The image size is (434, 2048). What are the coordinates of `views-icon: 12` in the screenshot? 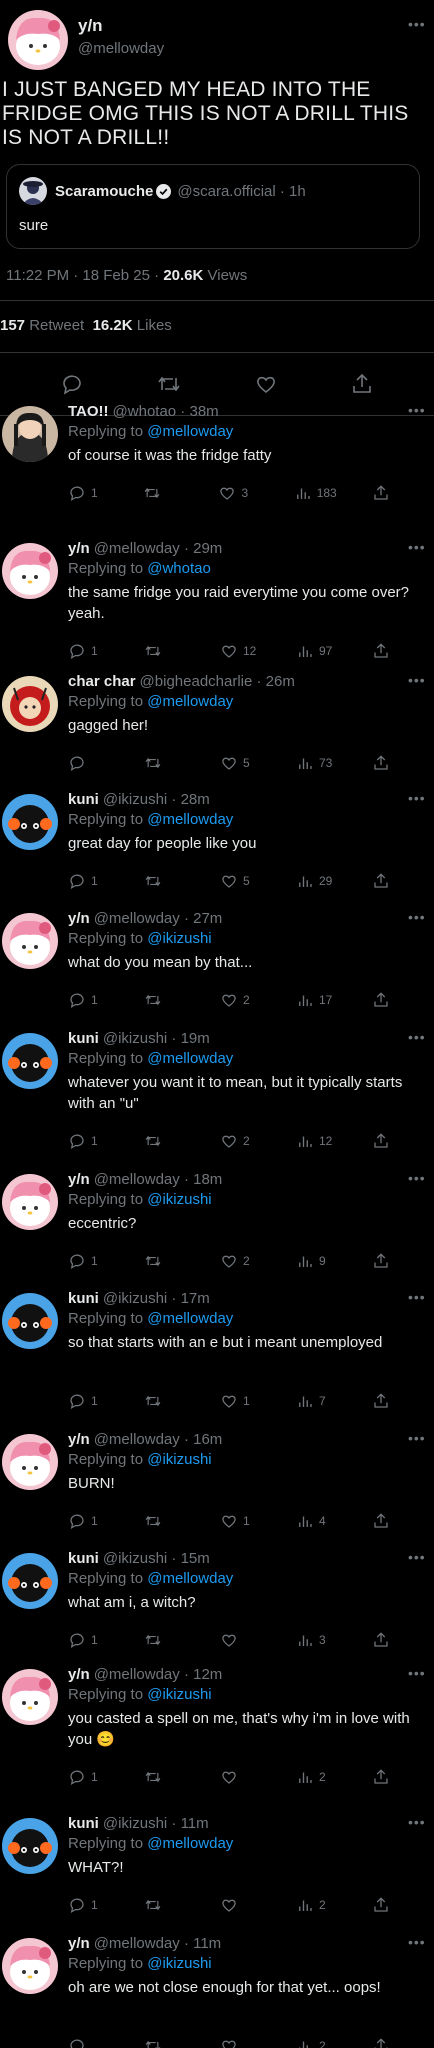 It's located at (316, 1141).